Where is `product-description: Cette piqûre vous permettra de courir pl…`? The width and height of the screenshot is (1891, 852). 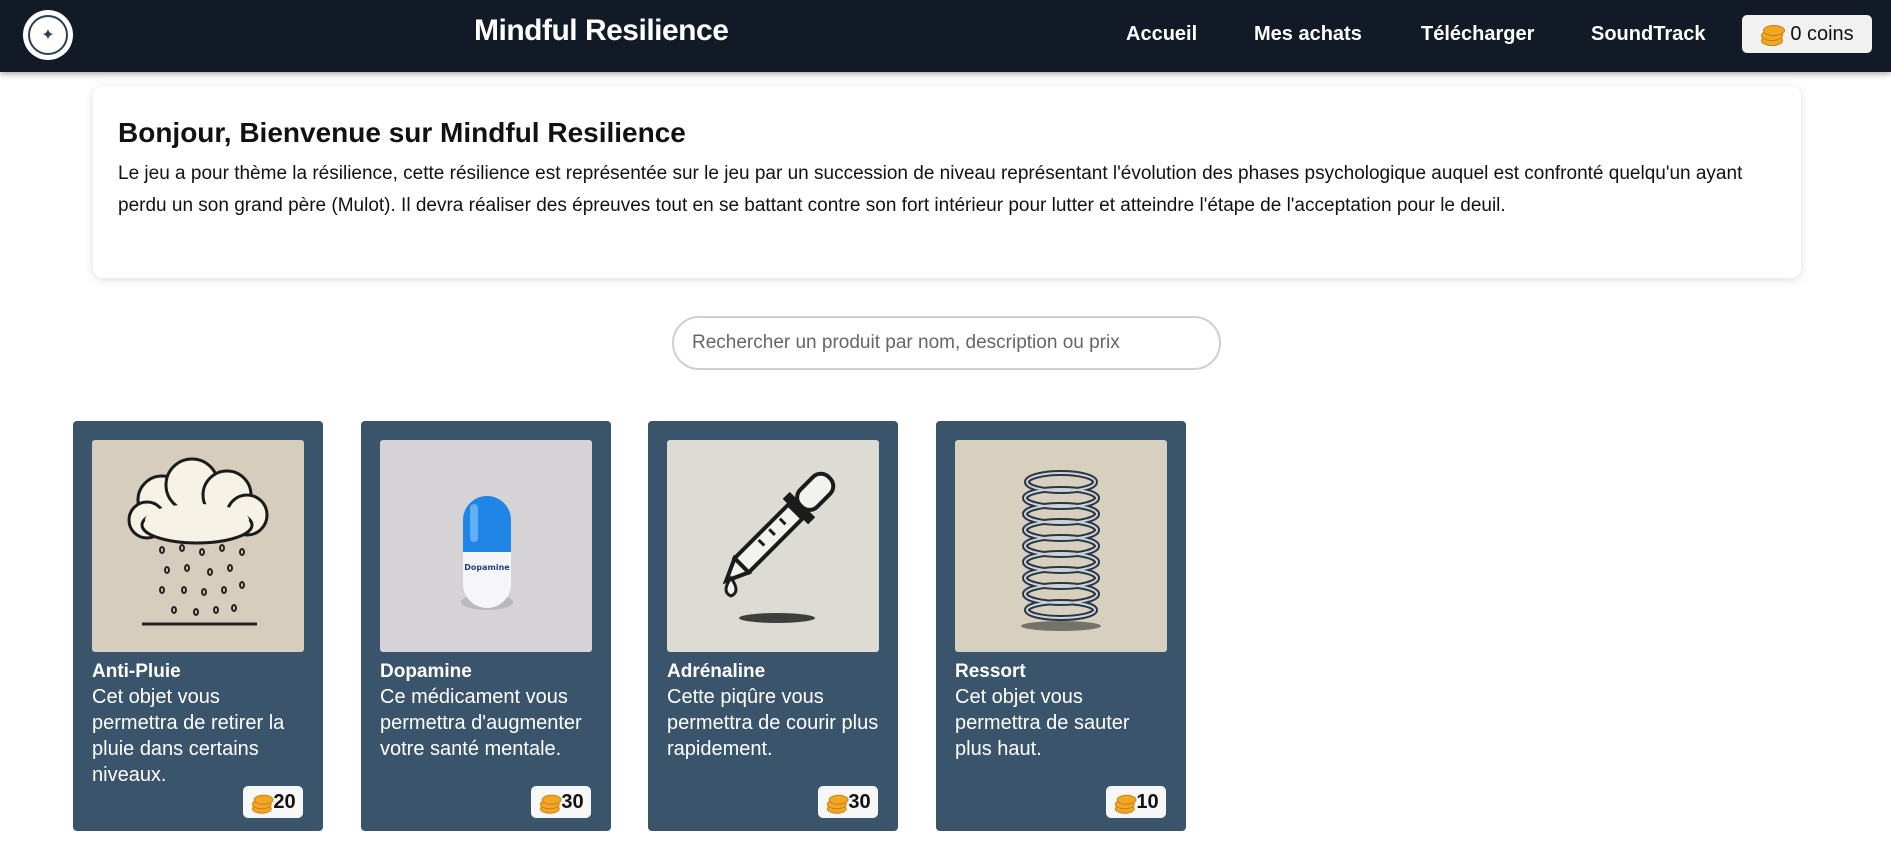 product-description: Cette piqûre vous permettra de courir pl… is located at coordinates (773, 723).